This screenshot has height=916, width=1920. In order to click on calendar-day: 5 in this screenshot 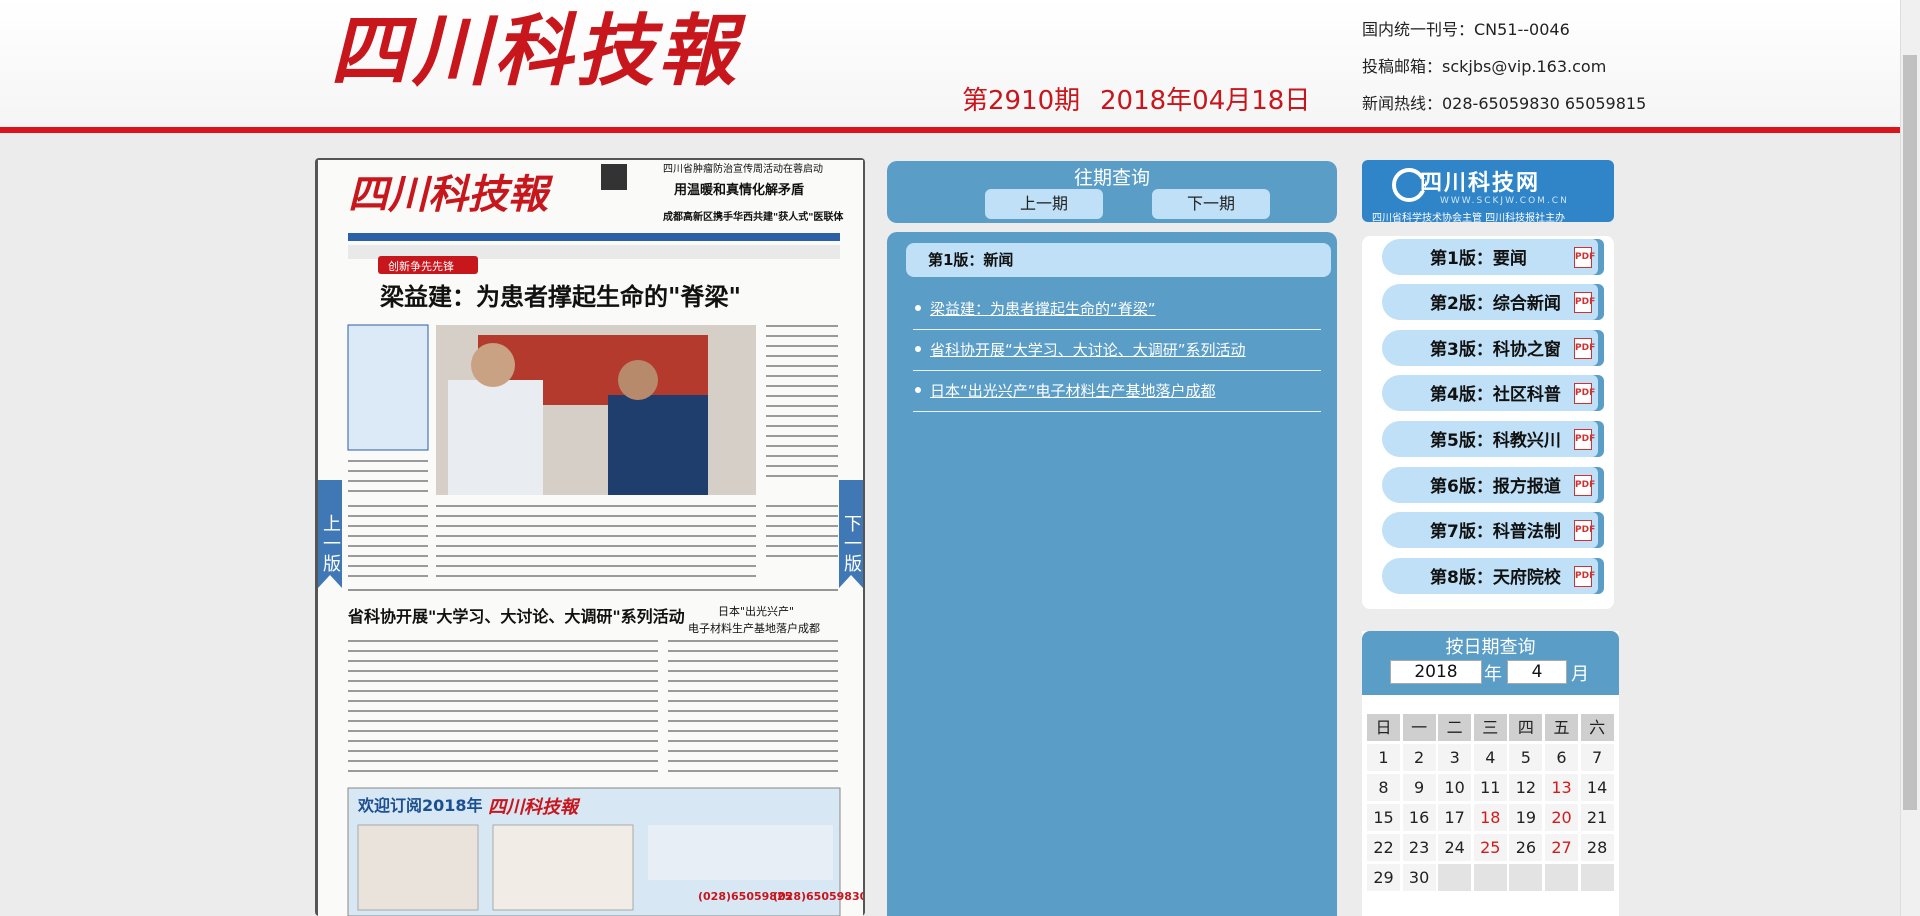, I will do `click(1526, 757)`.